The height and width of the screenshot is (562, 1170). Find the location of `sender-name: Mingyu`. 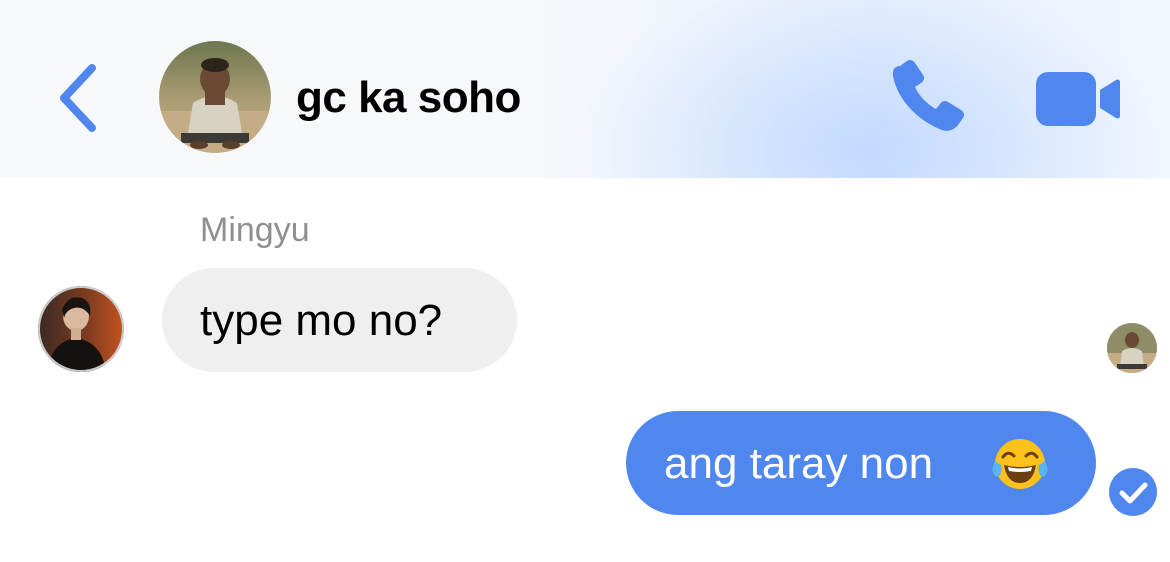

sender-name: Mingyu is located at coordinates (255, 230).